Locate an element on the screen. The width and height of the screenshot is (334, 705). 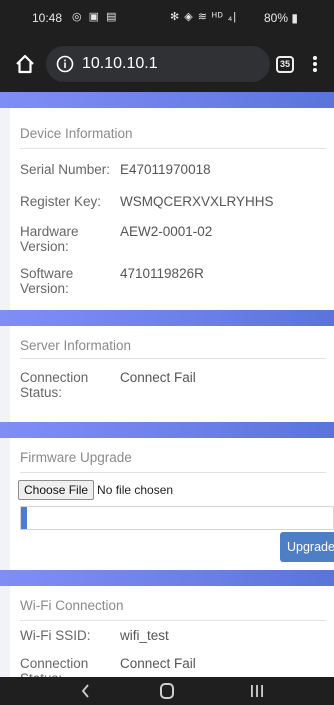
android-nav-bar is located at coordinates (167, 691).